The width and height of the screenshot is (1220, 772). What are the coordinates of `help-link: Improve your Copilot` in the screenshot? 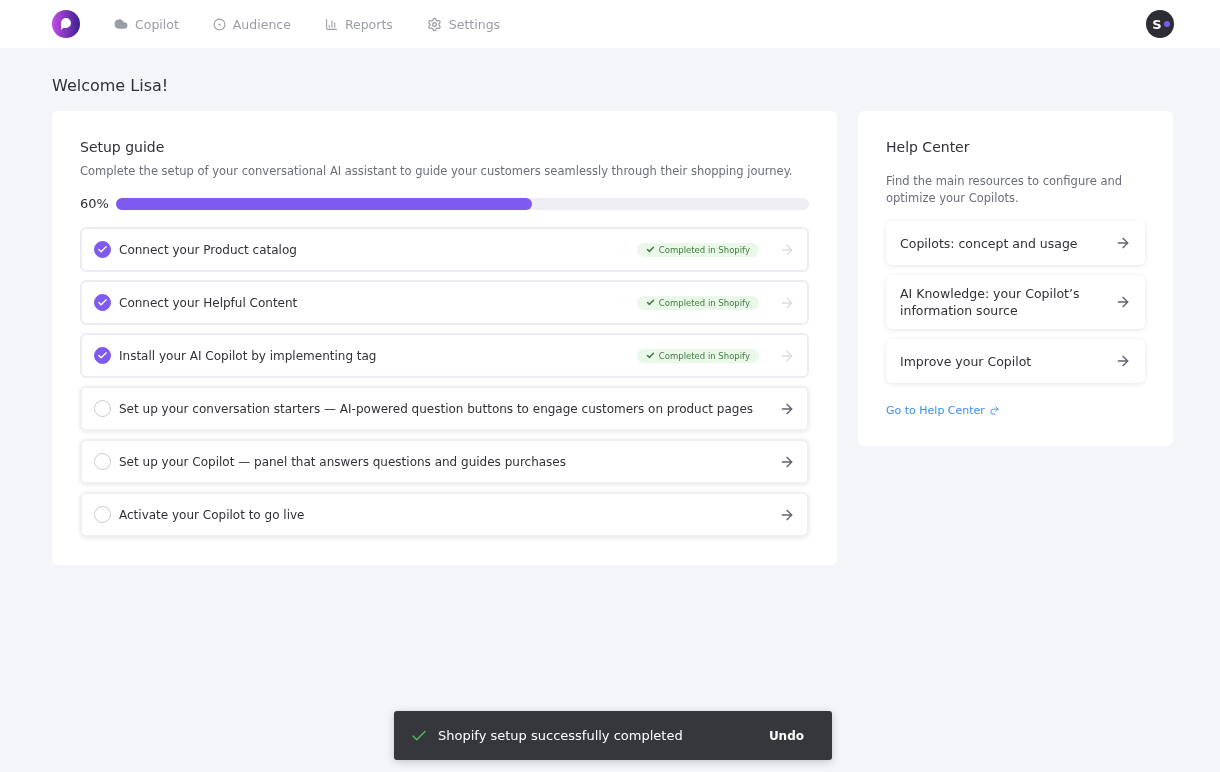 It's located at (1015, 361).